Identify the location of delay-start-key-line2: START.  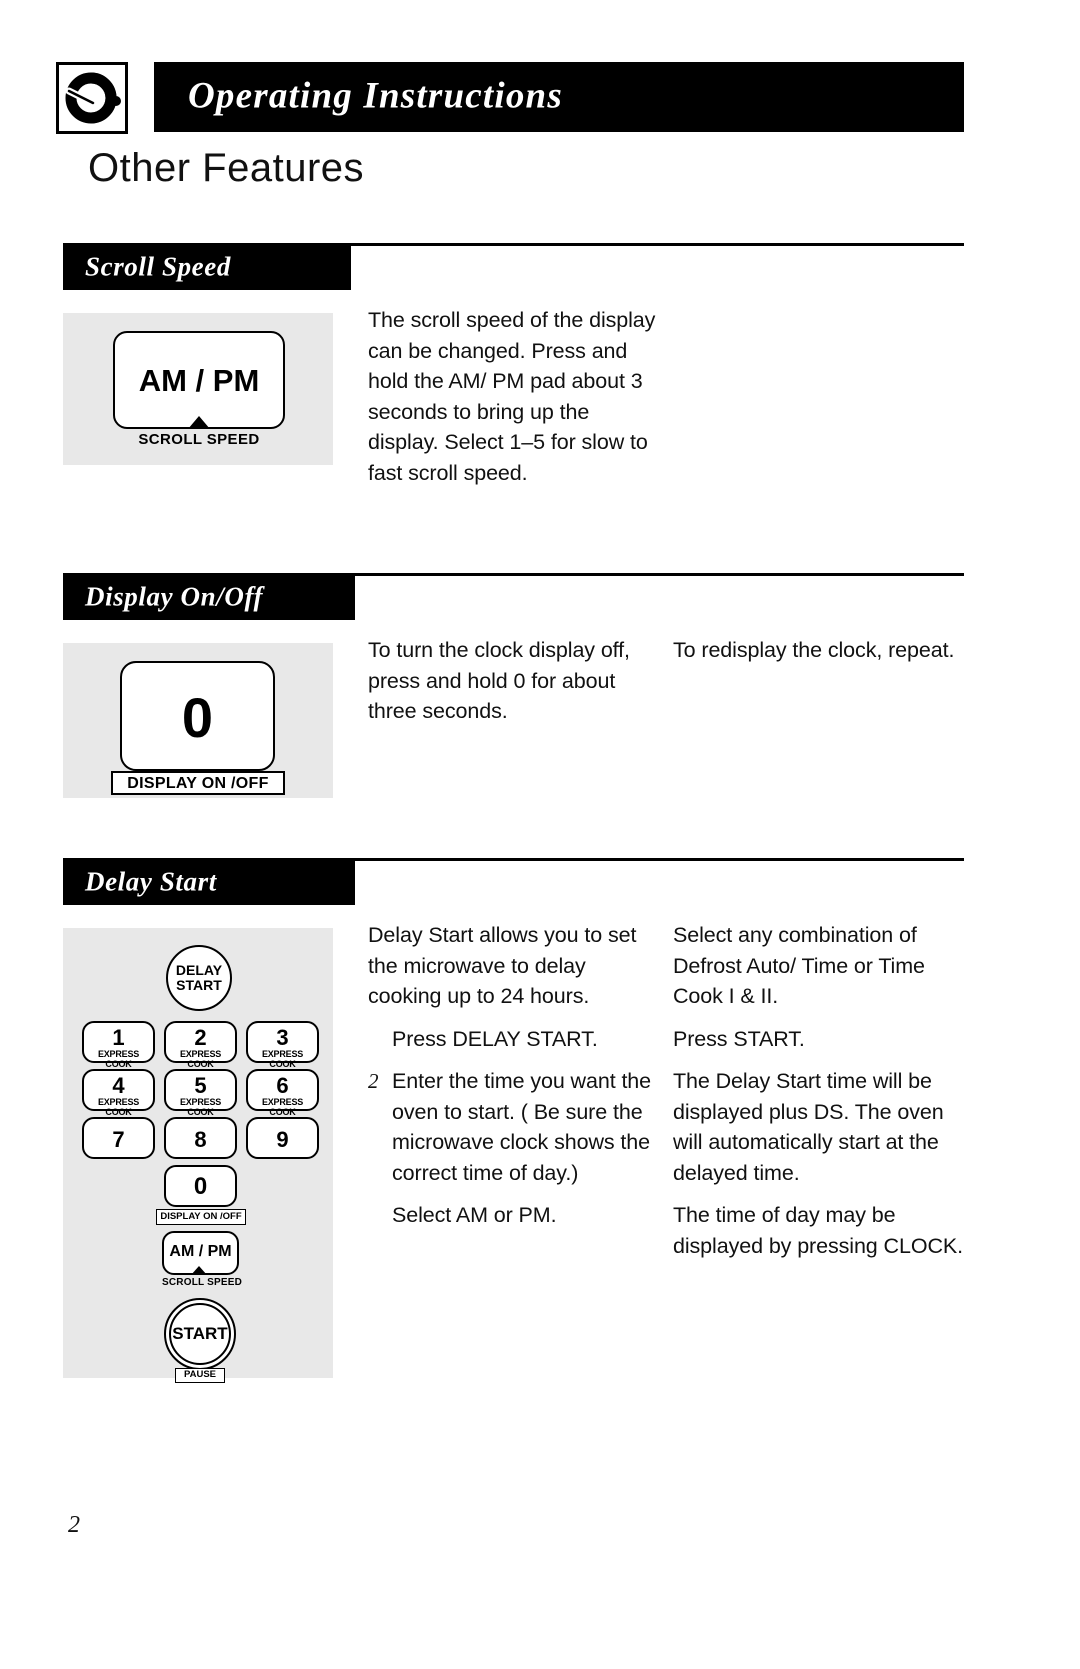
(199, 985).